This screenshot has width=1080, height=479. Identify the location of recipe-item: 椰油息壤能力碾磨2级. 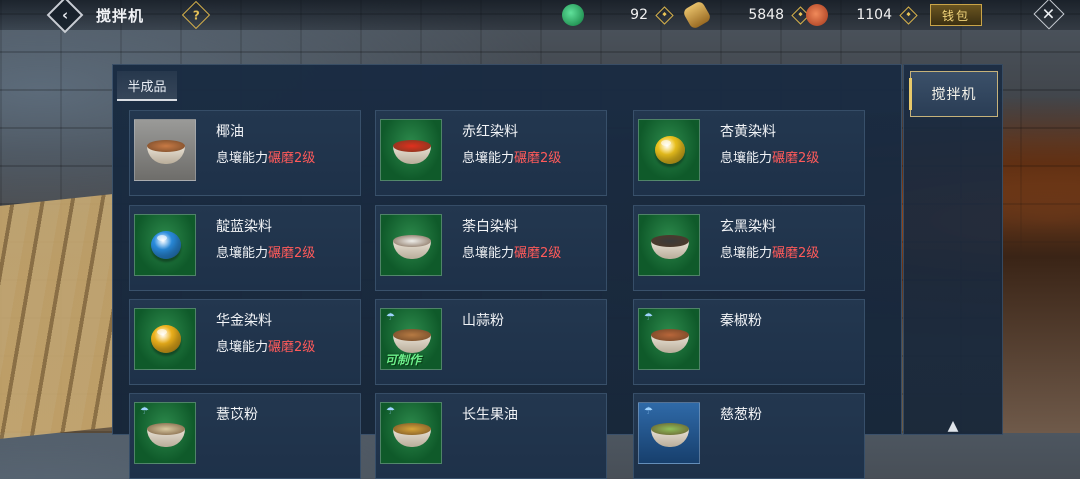
(245, 153).